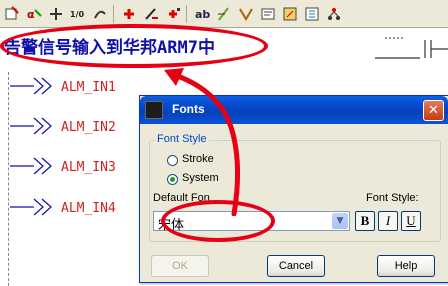 Image resolution: width=448 pixels, height=286 pixels. What do you see at coordinates (411, 48) in the screenshot?
I see `contact-symbol` at bounding box center [411, 48].